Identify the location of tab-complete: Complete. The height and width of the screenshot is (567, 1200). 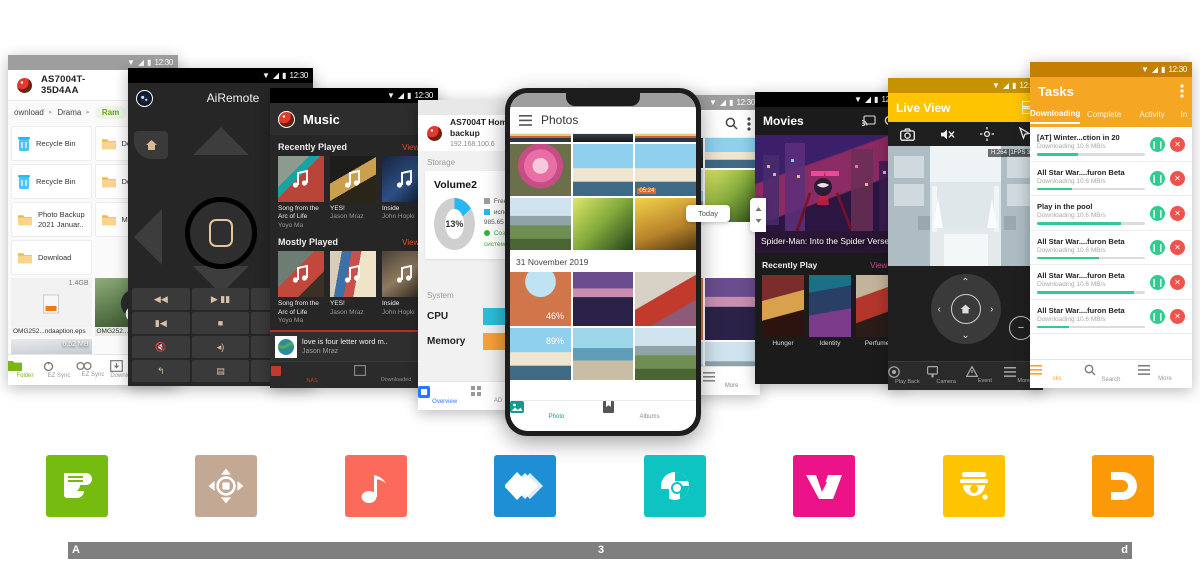
(1104, 116).